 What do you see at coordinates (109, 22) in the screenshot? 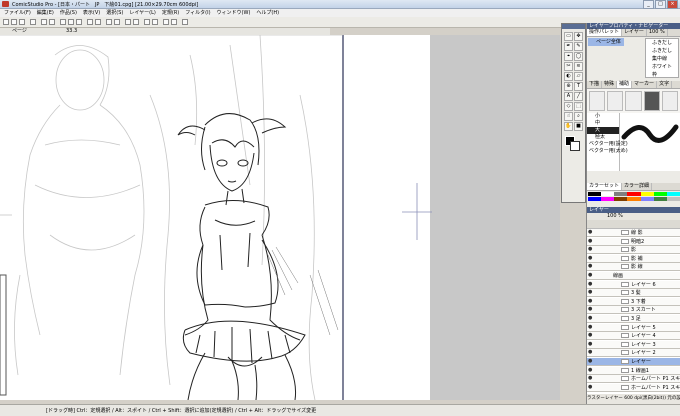
I see `rotate-icon` at bounding box center [109, 22].